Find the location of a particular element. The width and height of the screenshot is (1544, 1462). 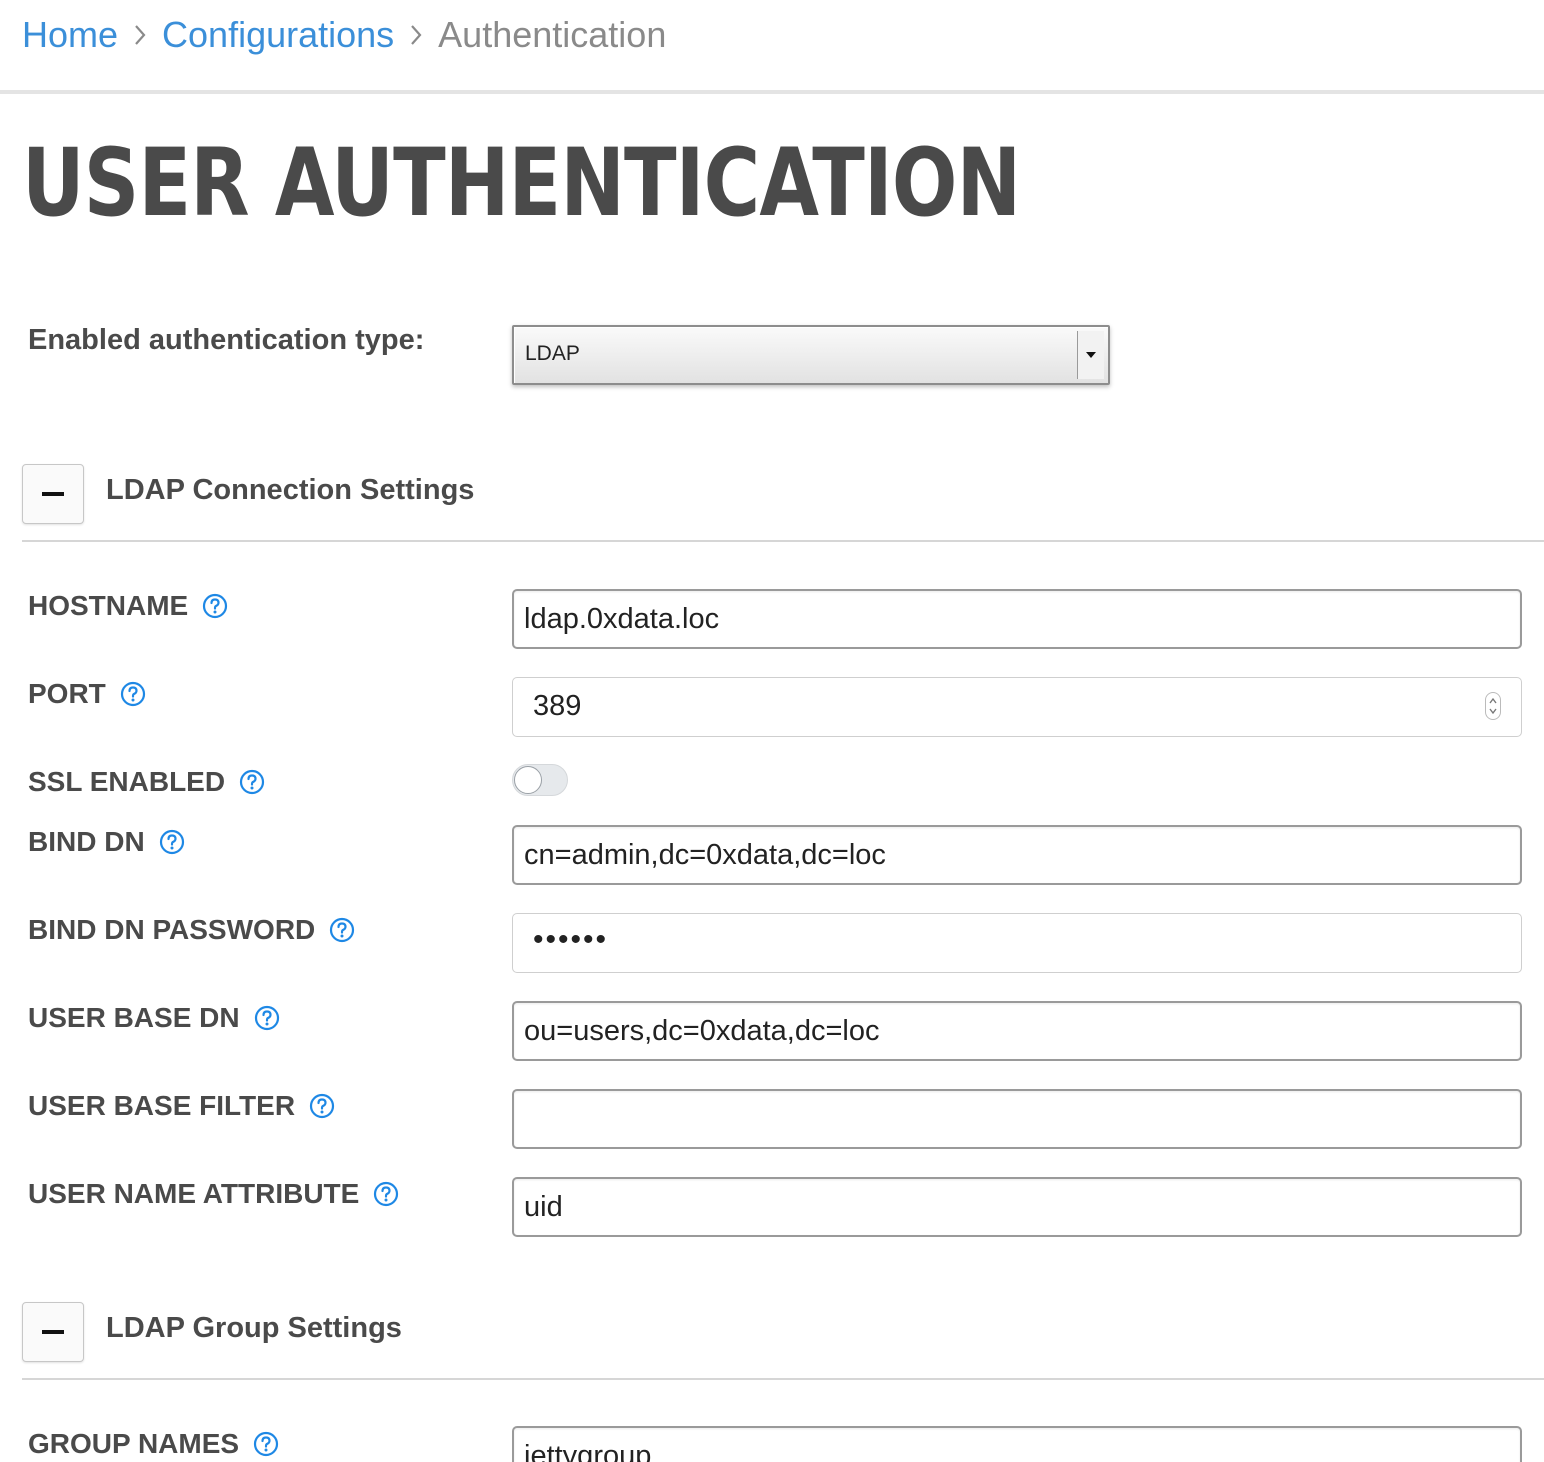

ssl-enabled-toggle is located at coordinates (540, 780).